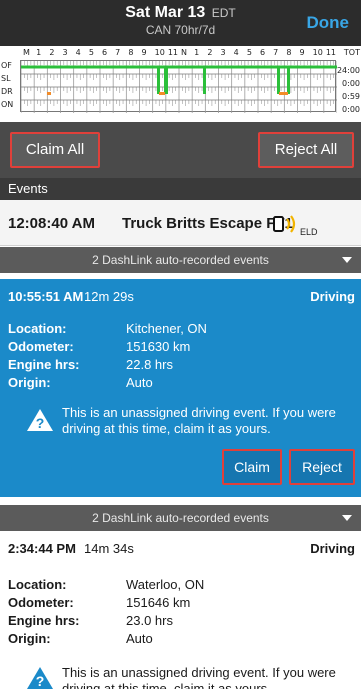 The image size is (361, 689). Describe the element at coordinates (252, 467) in the screenshot. I see `claim-button: Claim` at that location.